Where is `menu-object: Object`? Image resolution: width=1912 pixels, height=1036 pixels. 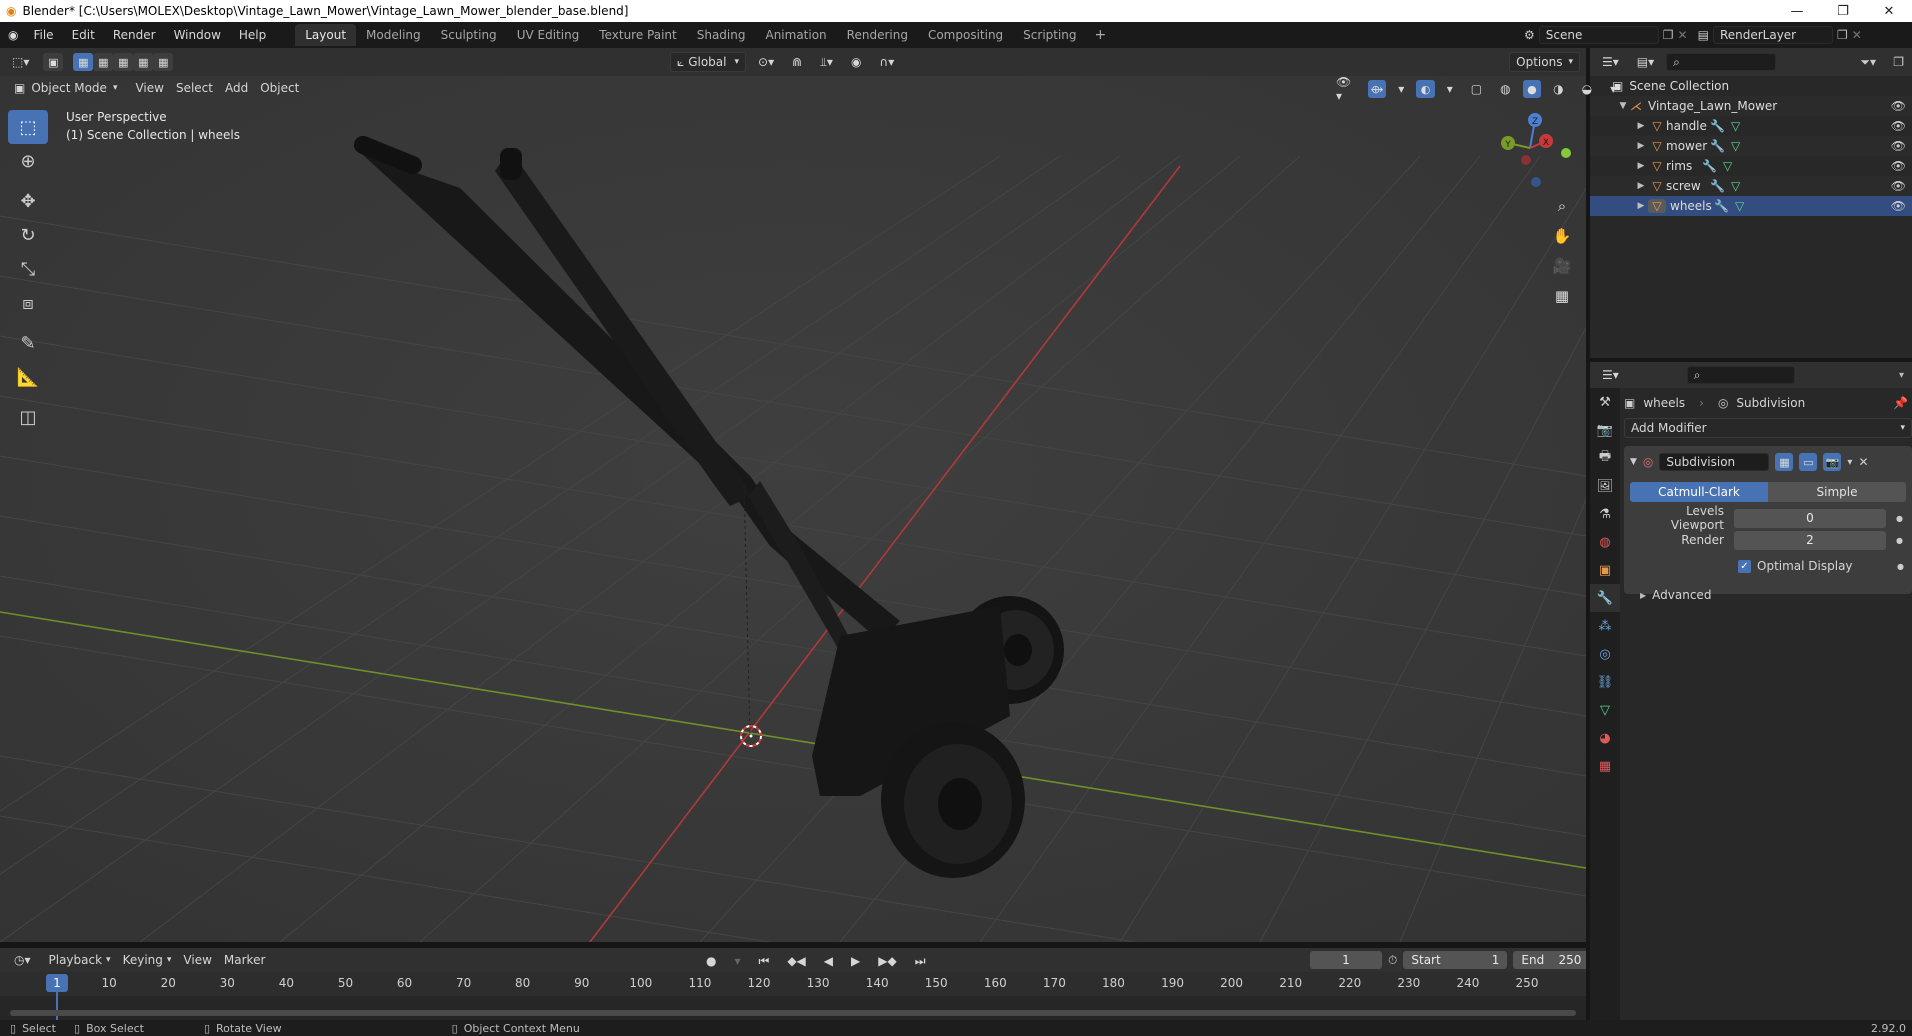 menu-object: Object is located at coordinates (279, 88).